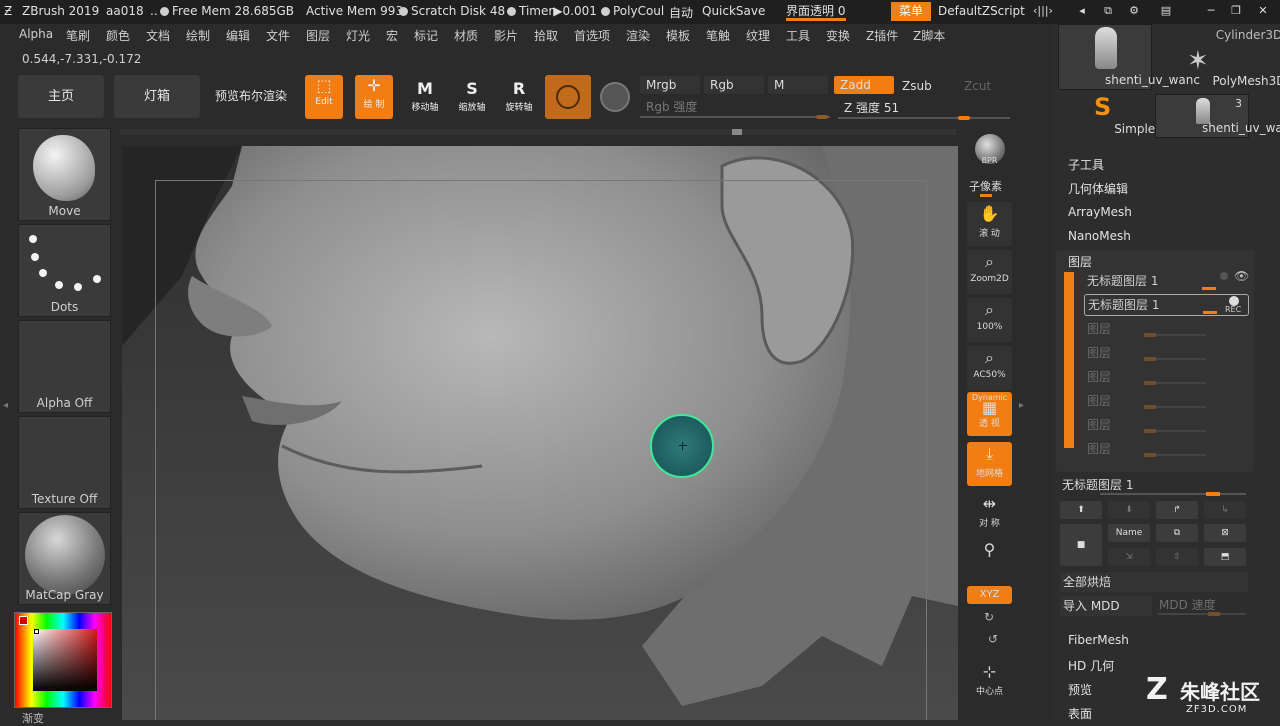 The image size is (1280, 726). I want to click on geometry-header: 几何体编辑, so click(1098, 188).